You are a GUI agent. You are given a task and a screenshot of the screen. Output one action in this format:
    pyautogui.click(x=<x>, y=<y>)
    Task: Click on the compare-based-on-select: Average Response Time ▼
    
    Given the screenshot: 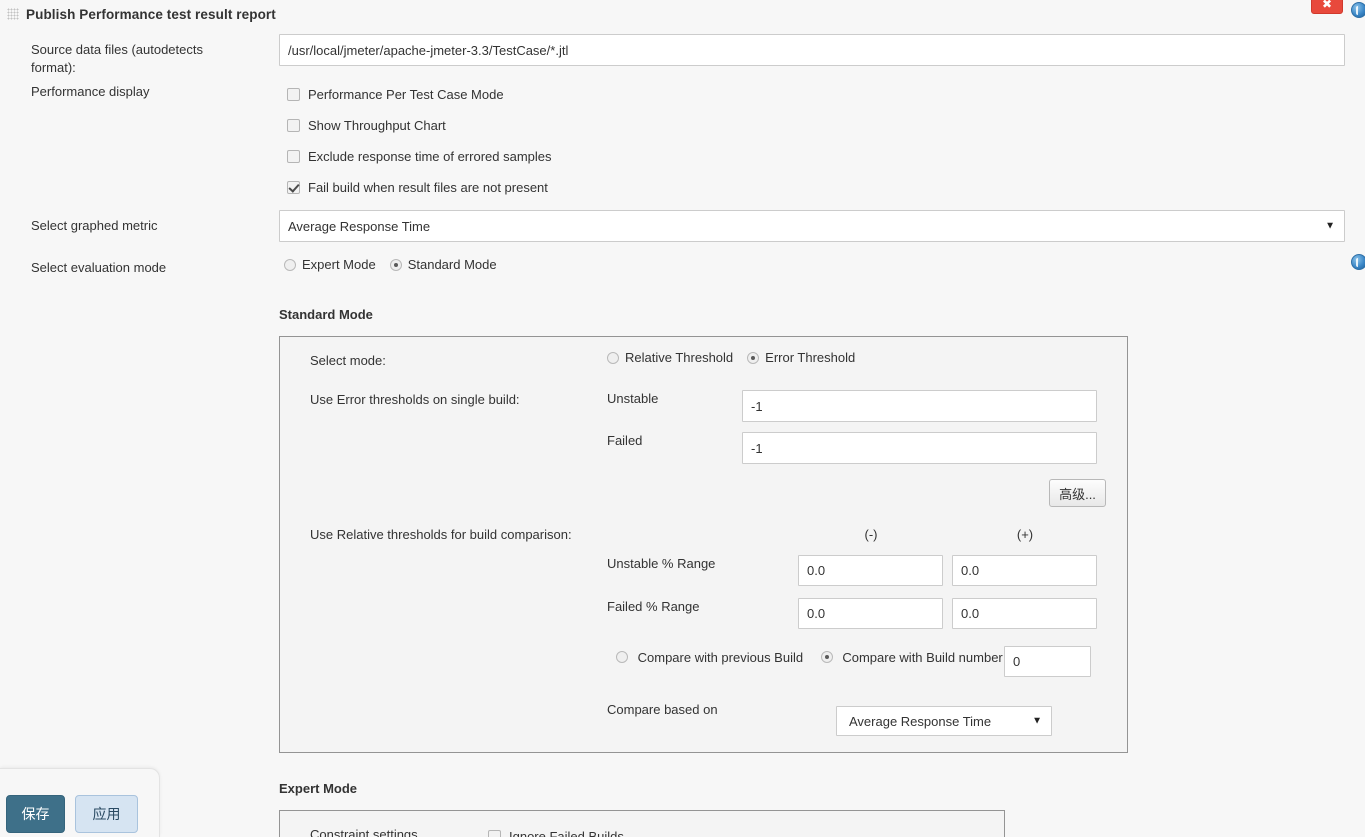 What is the action you would take?
    pyautogui.click(x=944, y=721)
    